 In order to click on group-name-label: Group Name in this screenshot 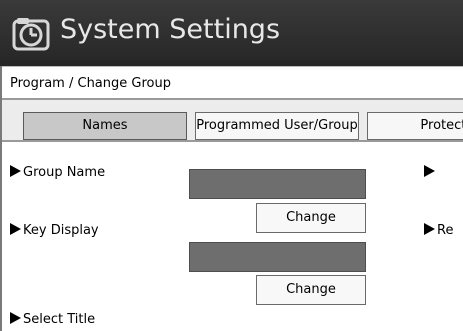, I will do `click(57, 172)`.